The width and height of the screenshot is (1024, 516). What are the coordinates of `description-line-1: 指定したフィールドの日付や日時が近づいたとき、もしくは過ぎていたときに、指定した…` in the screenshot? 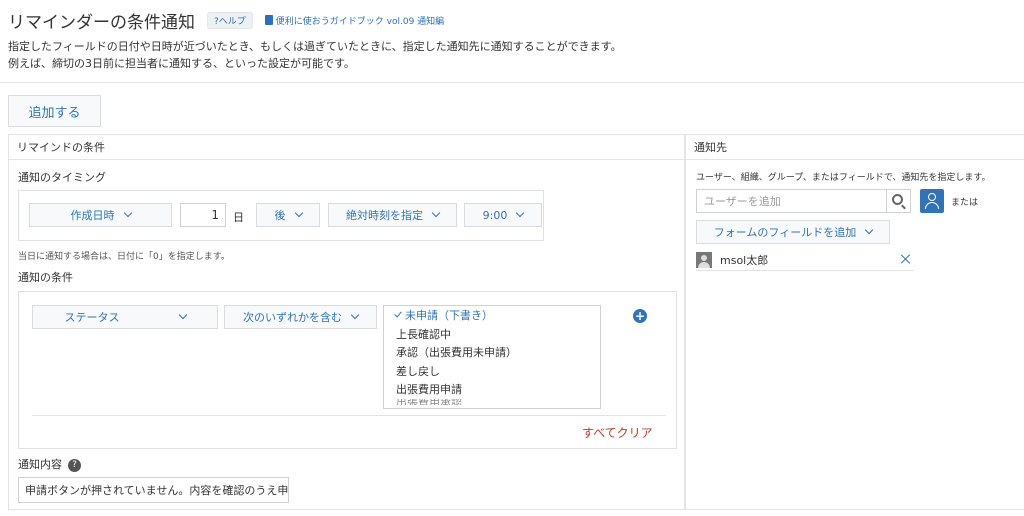 It's located at (315, 46).